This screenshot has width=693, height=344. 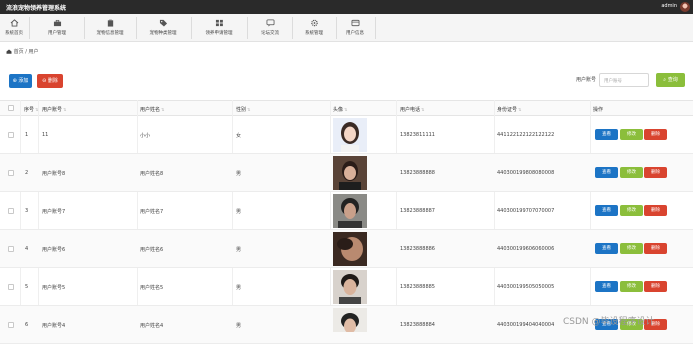 What do you see at coordinates (417, 325) in the screenshot?
I see `cell-phone: 13823888884` at bounding box center [417, 325].